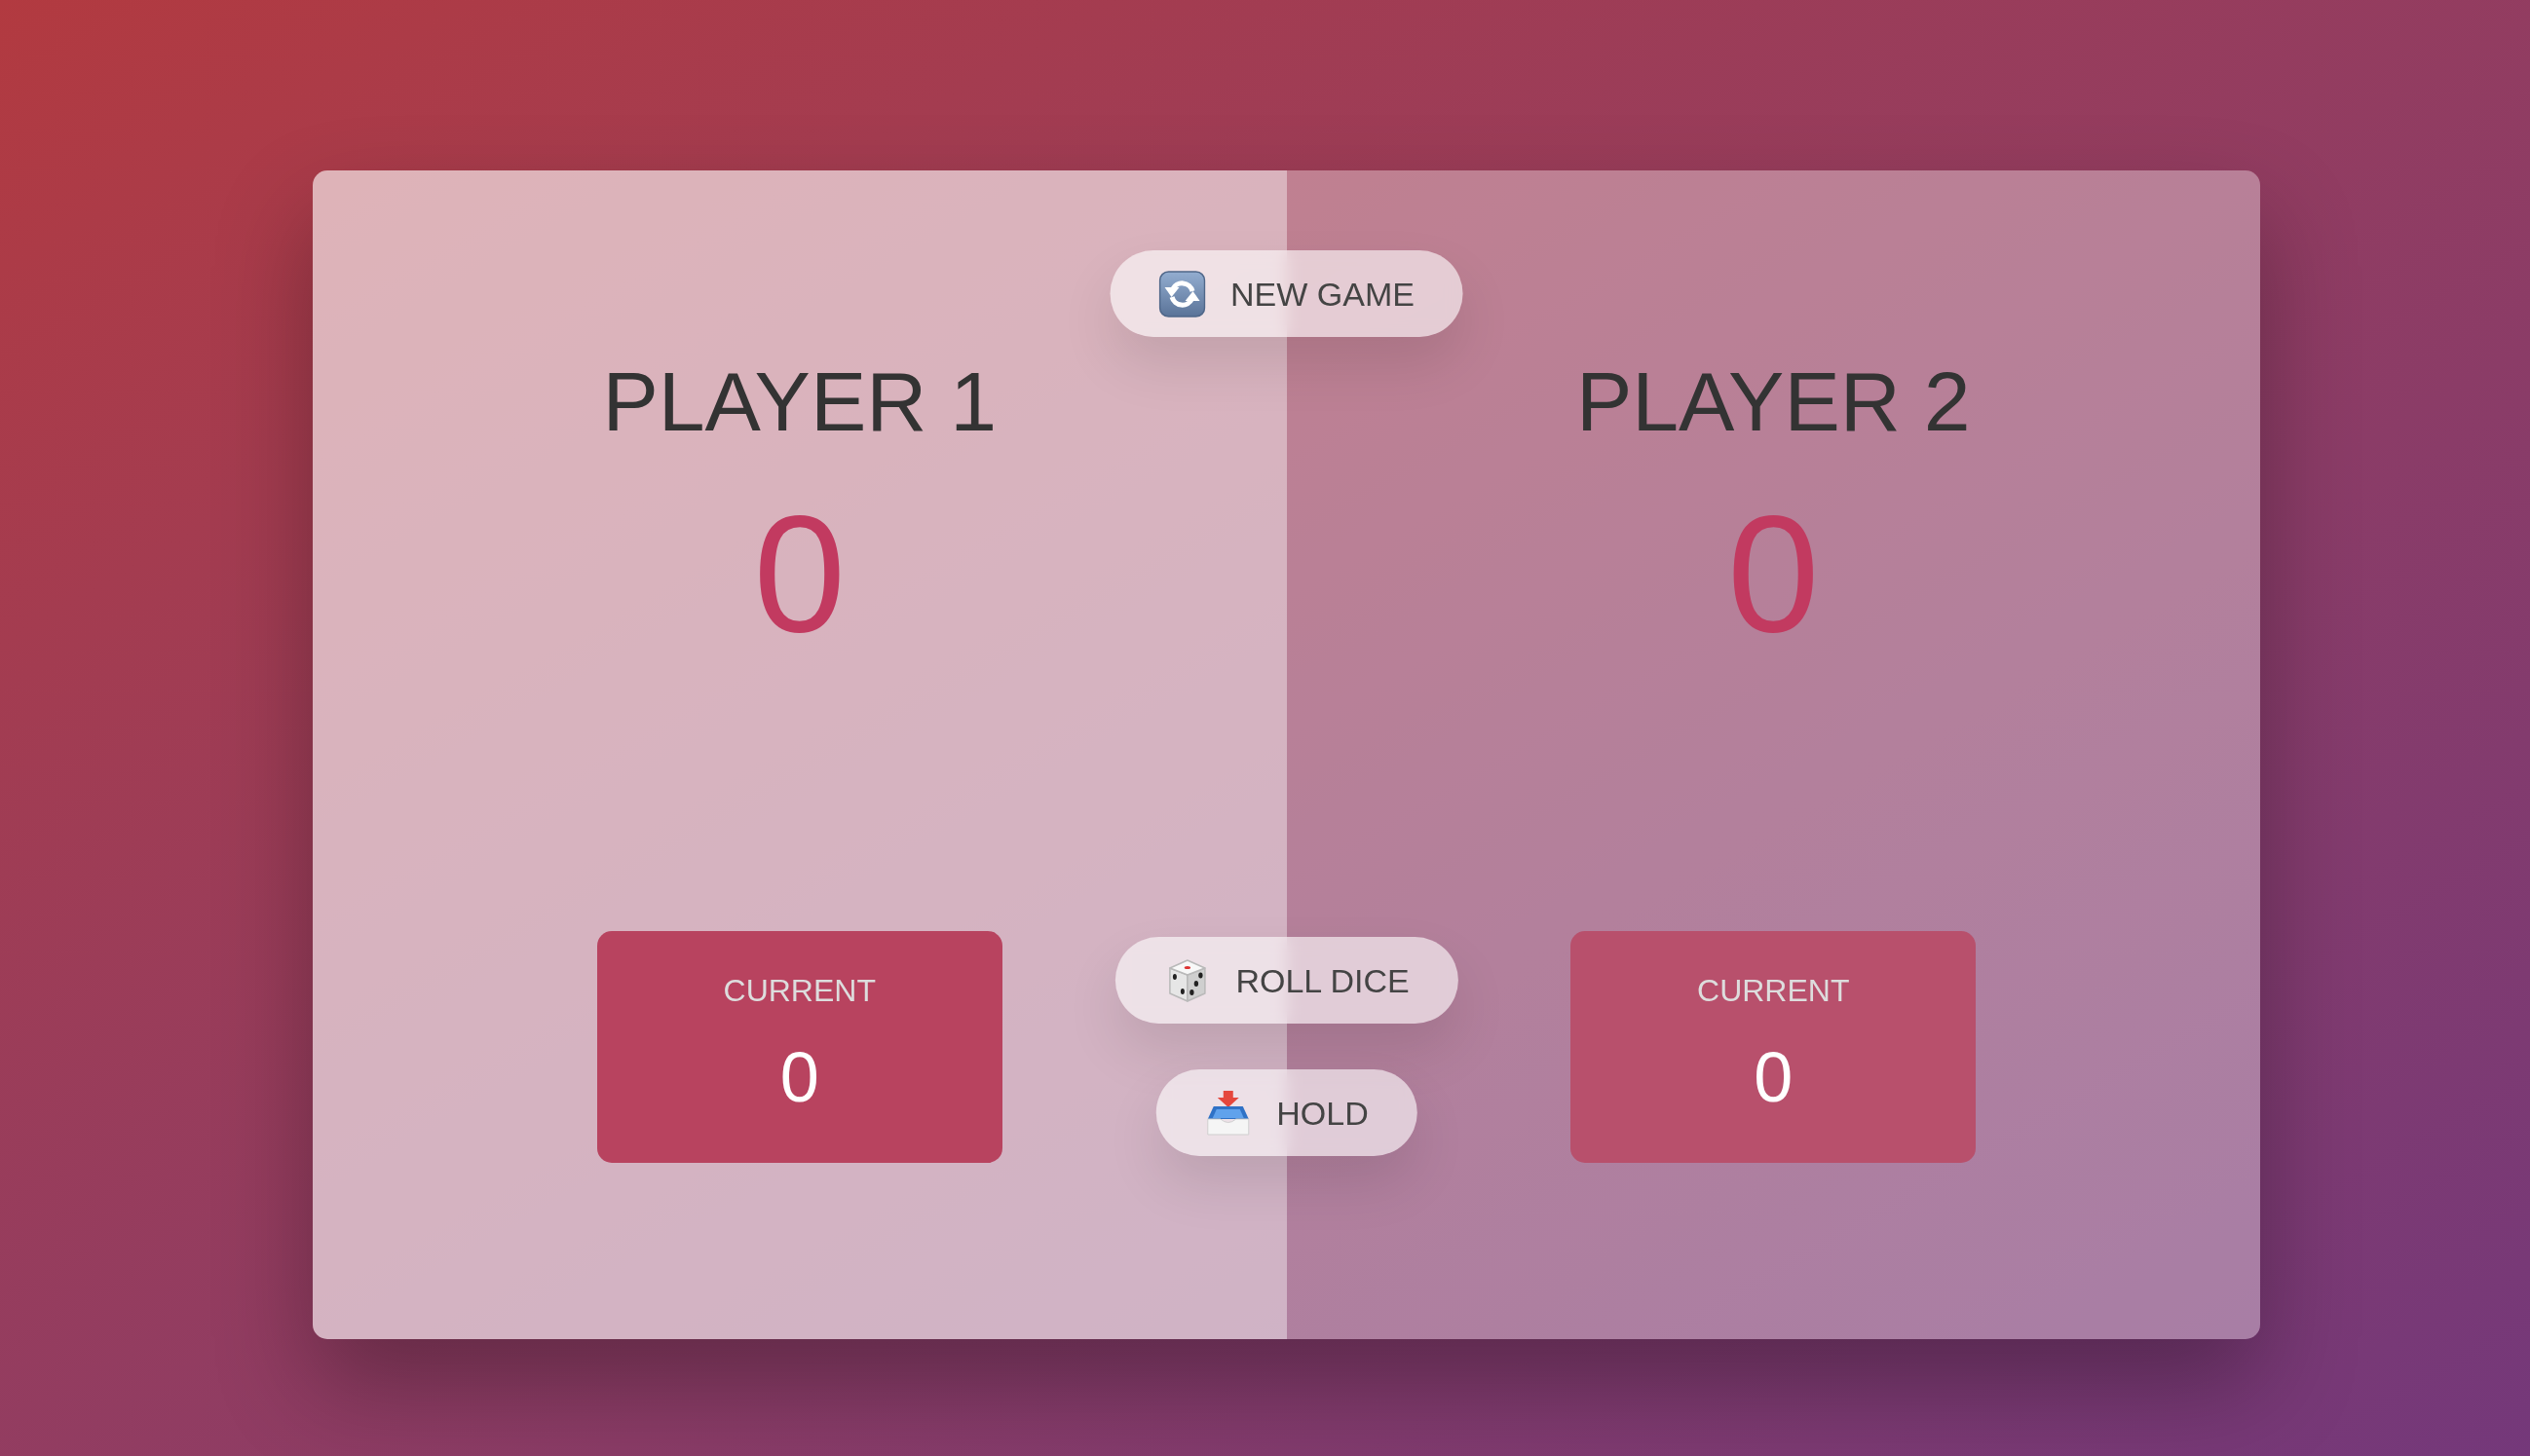 This screenshot has width=2530, height=1456. Describe the element at coordinates (1286, 1112) in the screenshot. I see `hold-button: HOLD` at that location.